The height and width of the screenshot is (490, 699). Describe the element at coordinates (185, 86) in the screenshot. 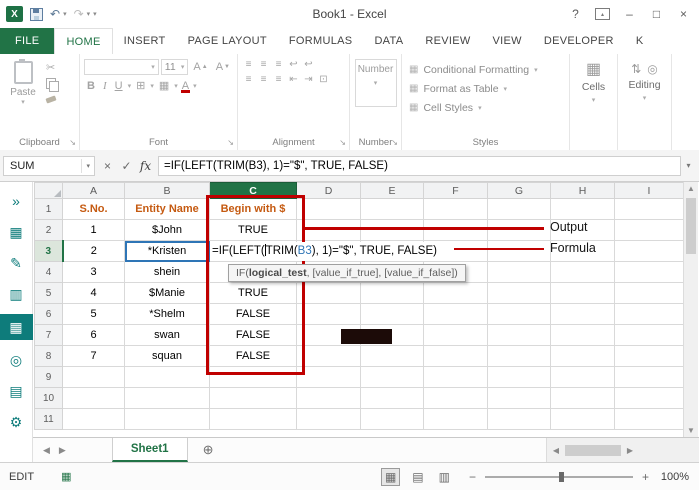

I see `font-color-icon: A` at that location.